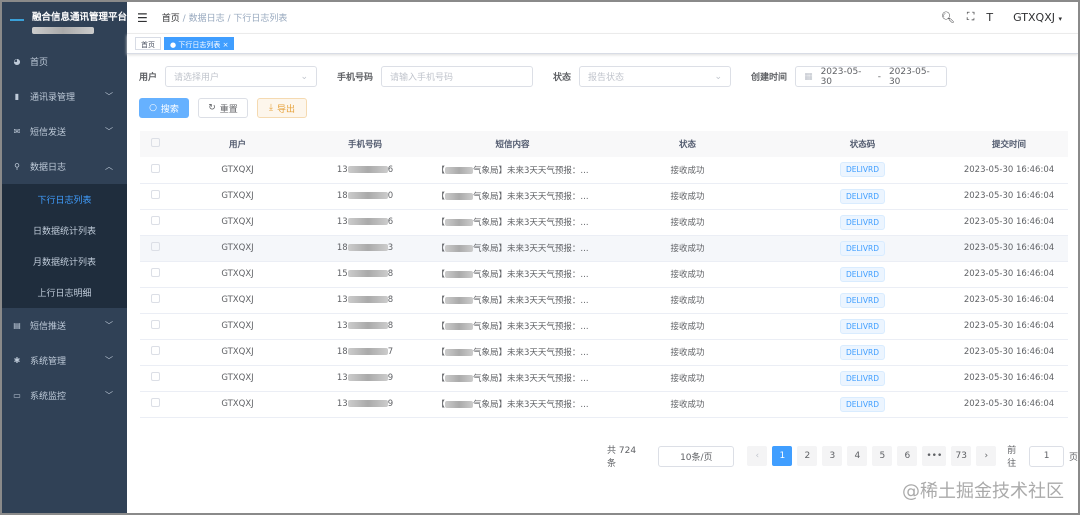  I want to click on calendar-icon: ▦, so click(808, 76).